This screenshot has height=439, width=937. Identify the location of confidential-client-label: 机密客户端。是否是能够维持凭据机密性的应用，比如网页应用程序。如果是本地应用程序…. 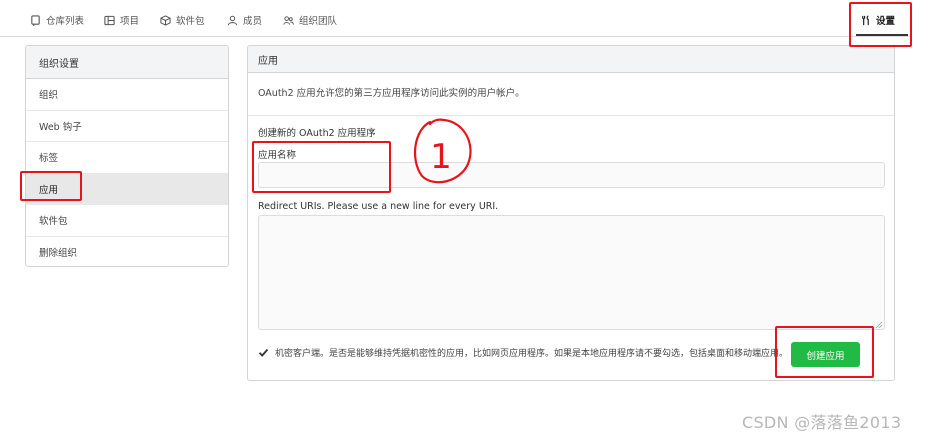
(532, 354).